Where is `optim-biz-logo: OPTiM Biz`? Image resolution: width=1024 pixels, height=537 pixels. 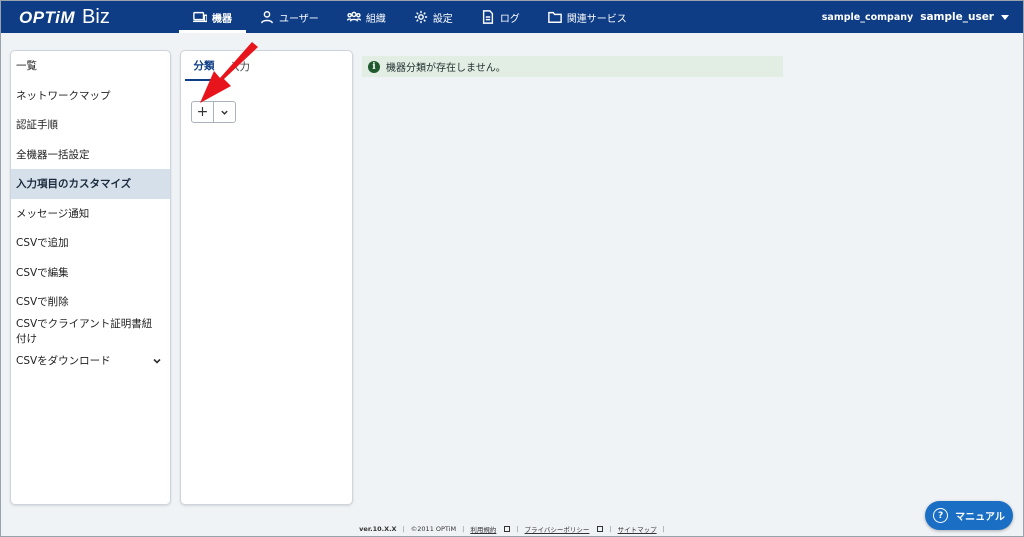
optim-biz-logo: OPTiM Biz is located at coordinates (64, 17).